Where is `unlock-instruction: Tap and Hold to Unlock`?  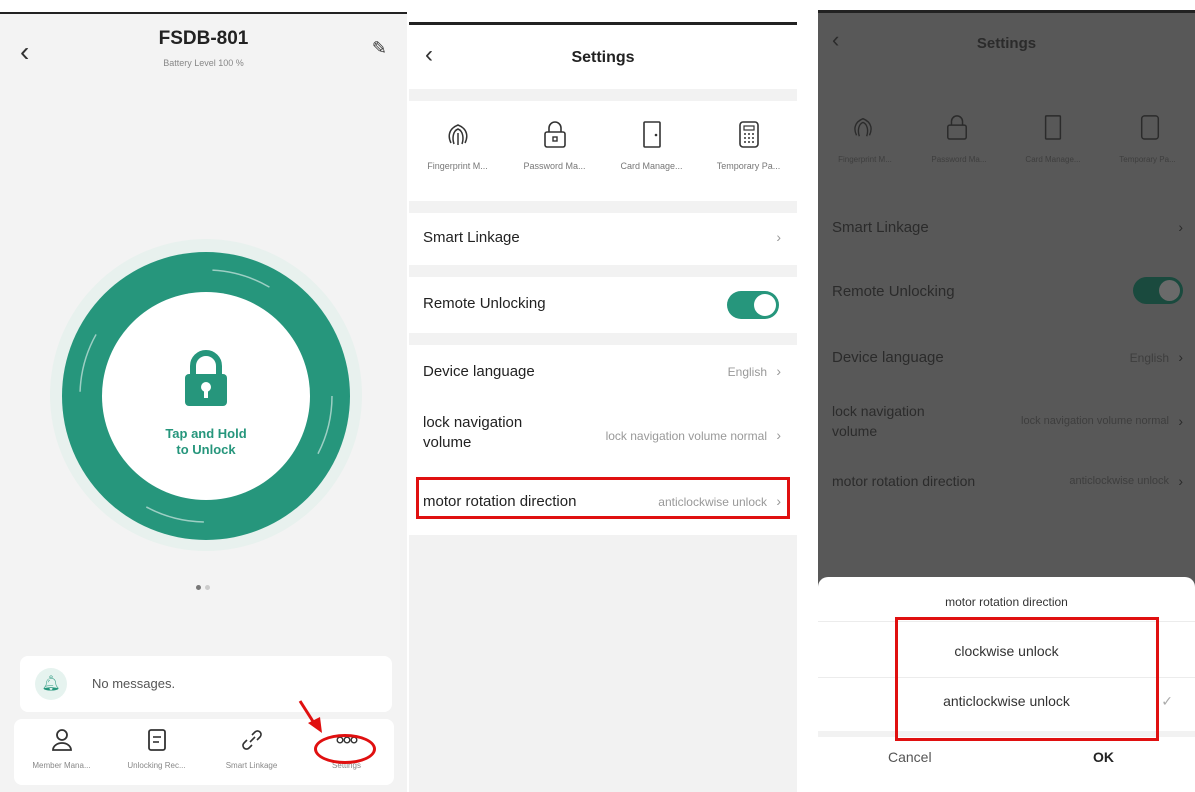 unlock-instruction: Tap and Hold to Unlock is located at coordinates (206, 442).